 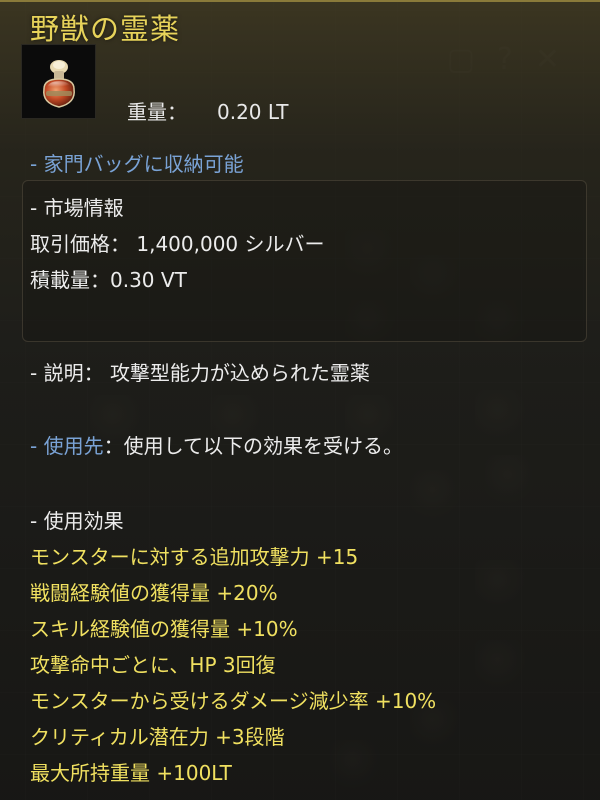 I want to click on usage-line: - 使用先：使用して以下の効果を受ける。, so click(x=216, y=444).